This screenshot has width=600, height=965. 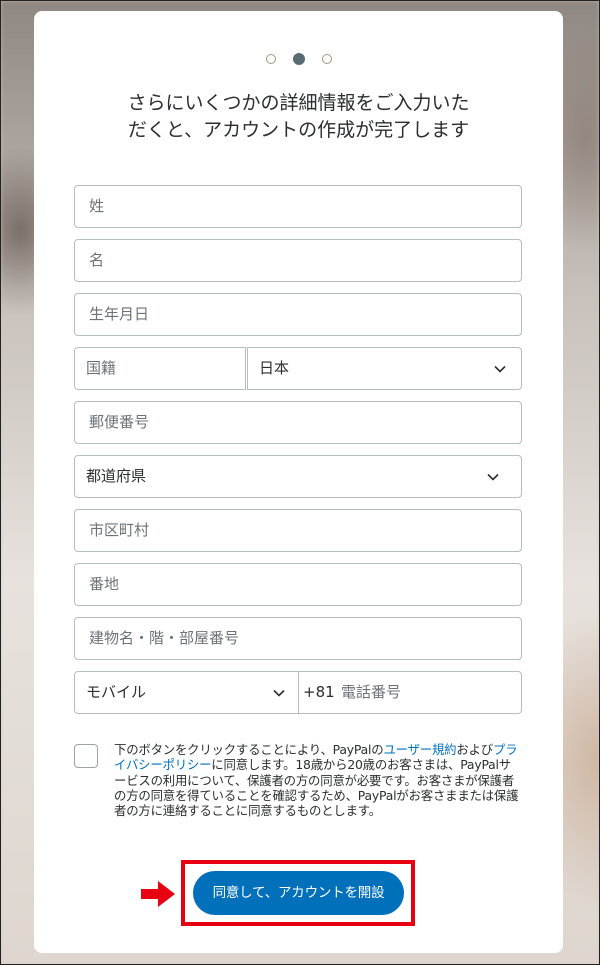 What do you see at coordinates (419, 749) in the screenshot?
I see `user-agreement-link: ユーザー規約` at bounding box center [419, 749].